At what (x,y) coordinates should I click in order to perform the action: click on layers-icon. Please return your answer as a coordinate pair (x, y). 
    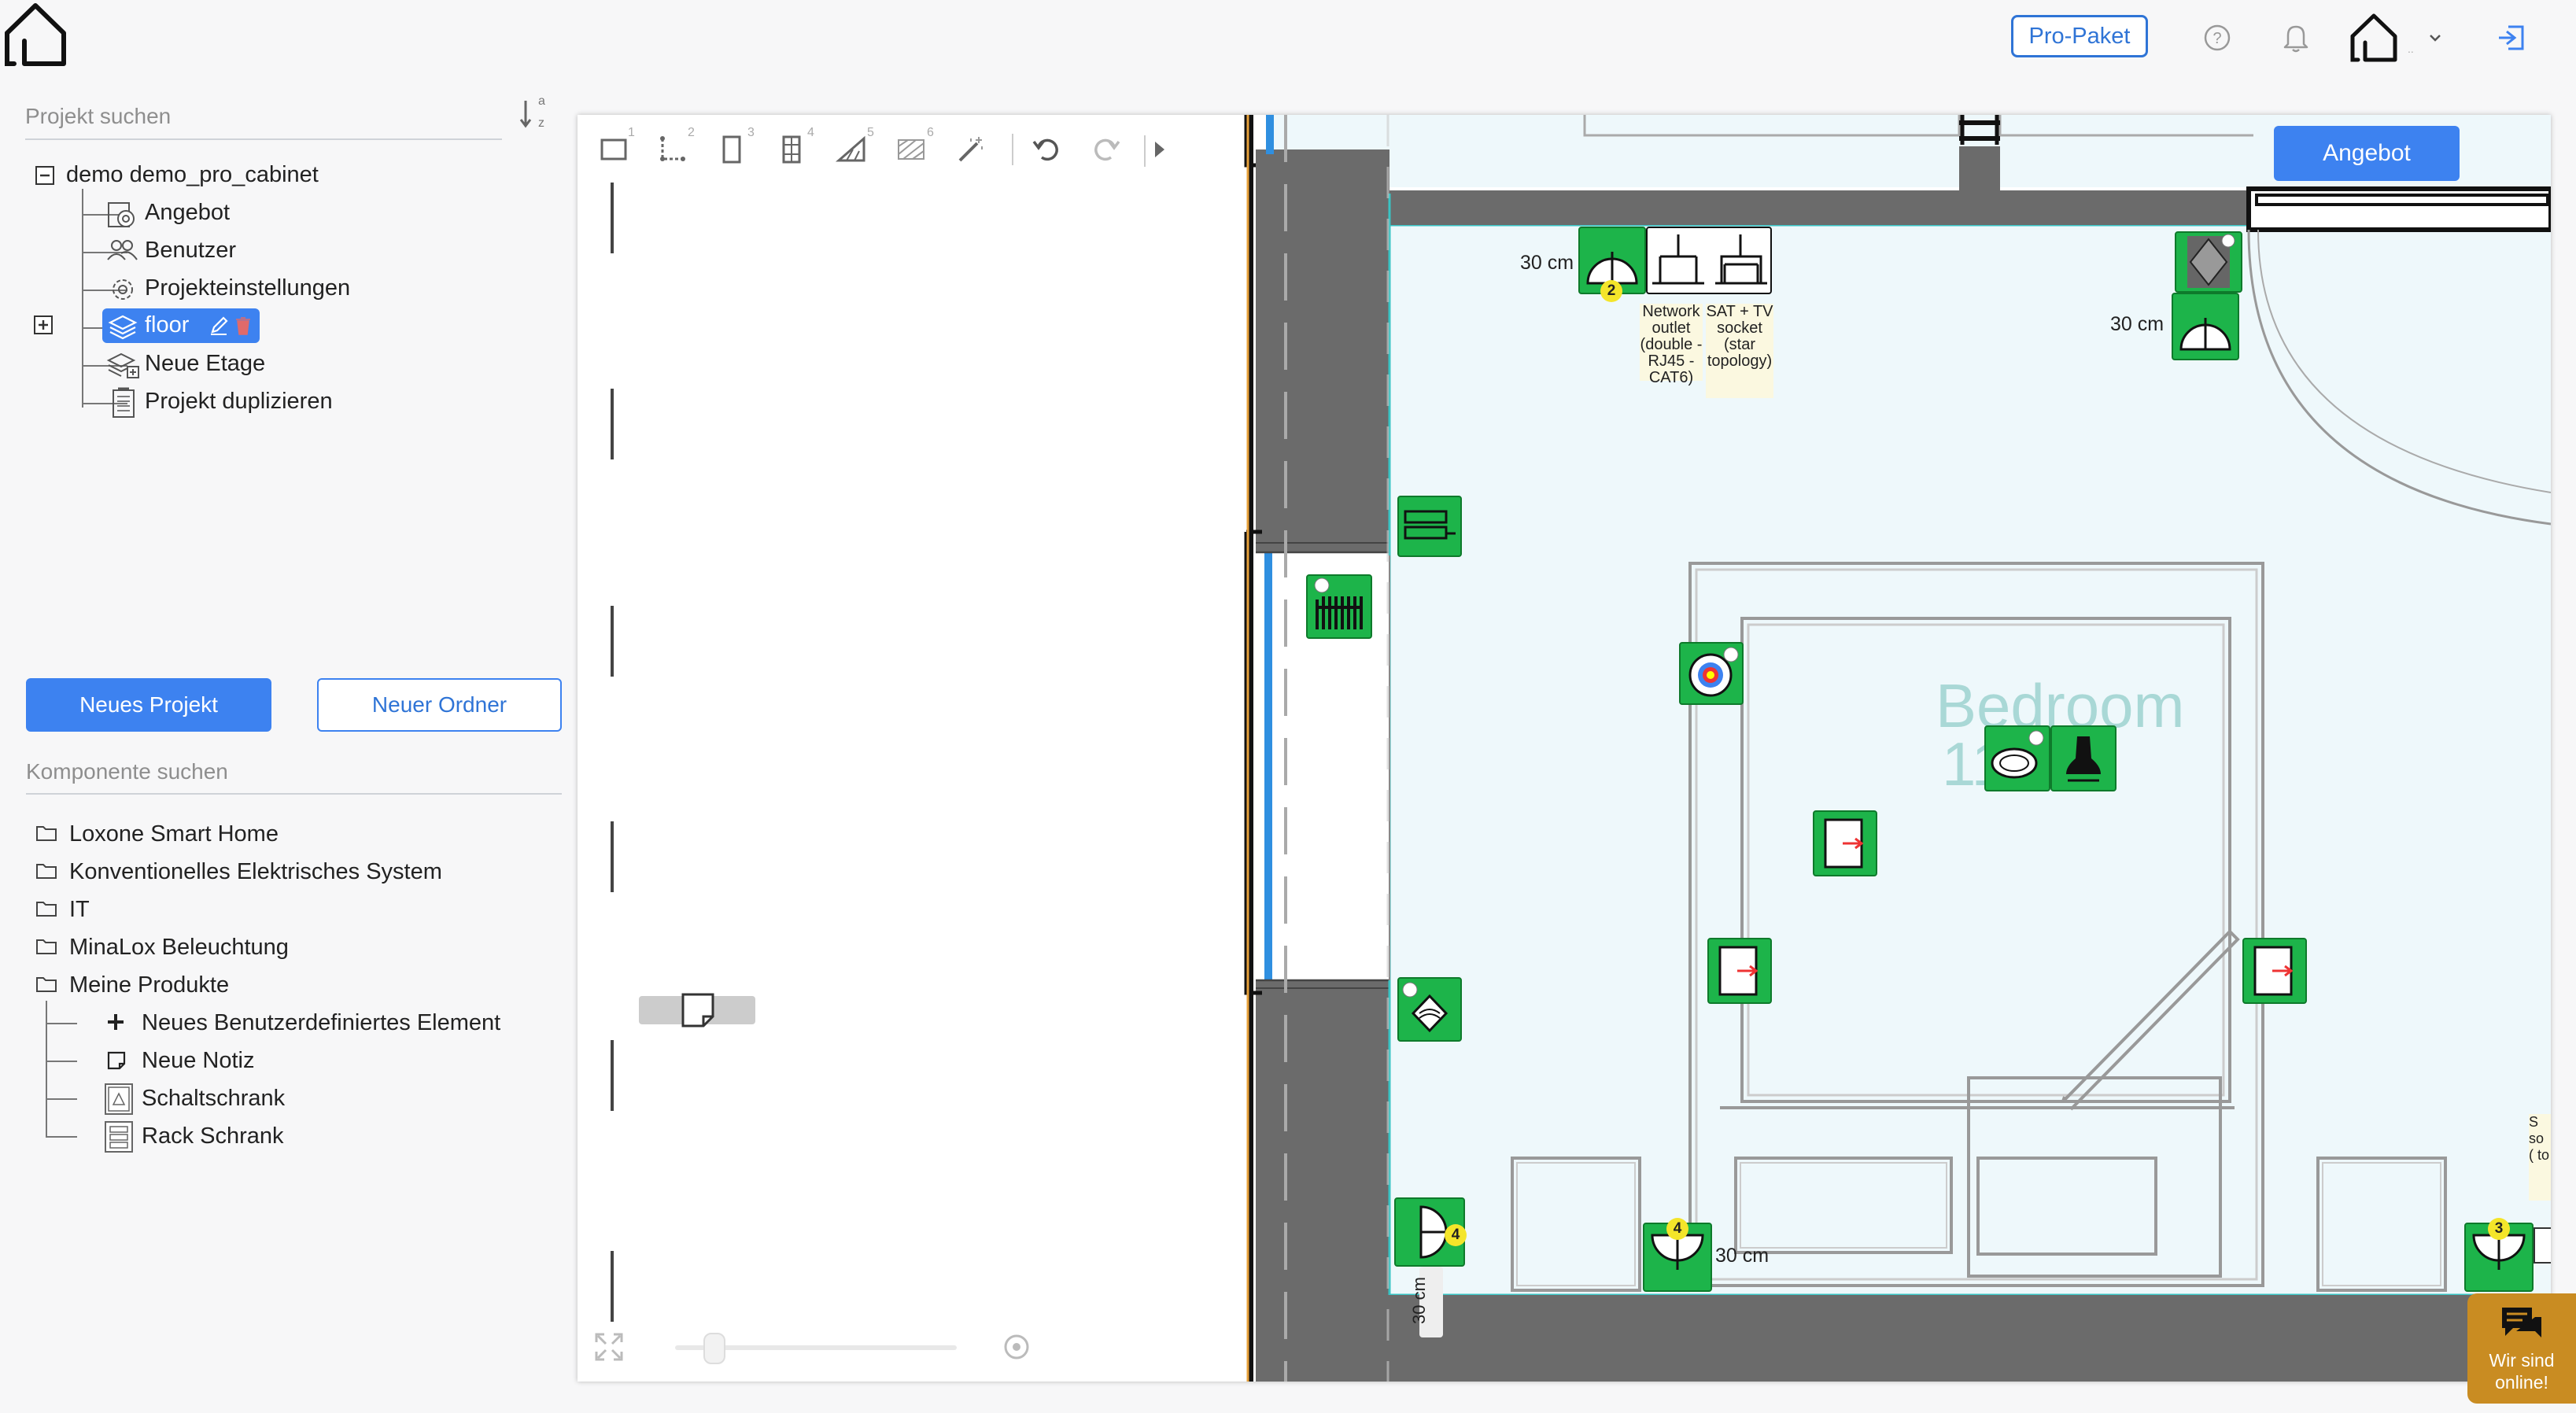
    Looking at the image, I should click on (123, 325).